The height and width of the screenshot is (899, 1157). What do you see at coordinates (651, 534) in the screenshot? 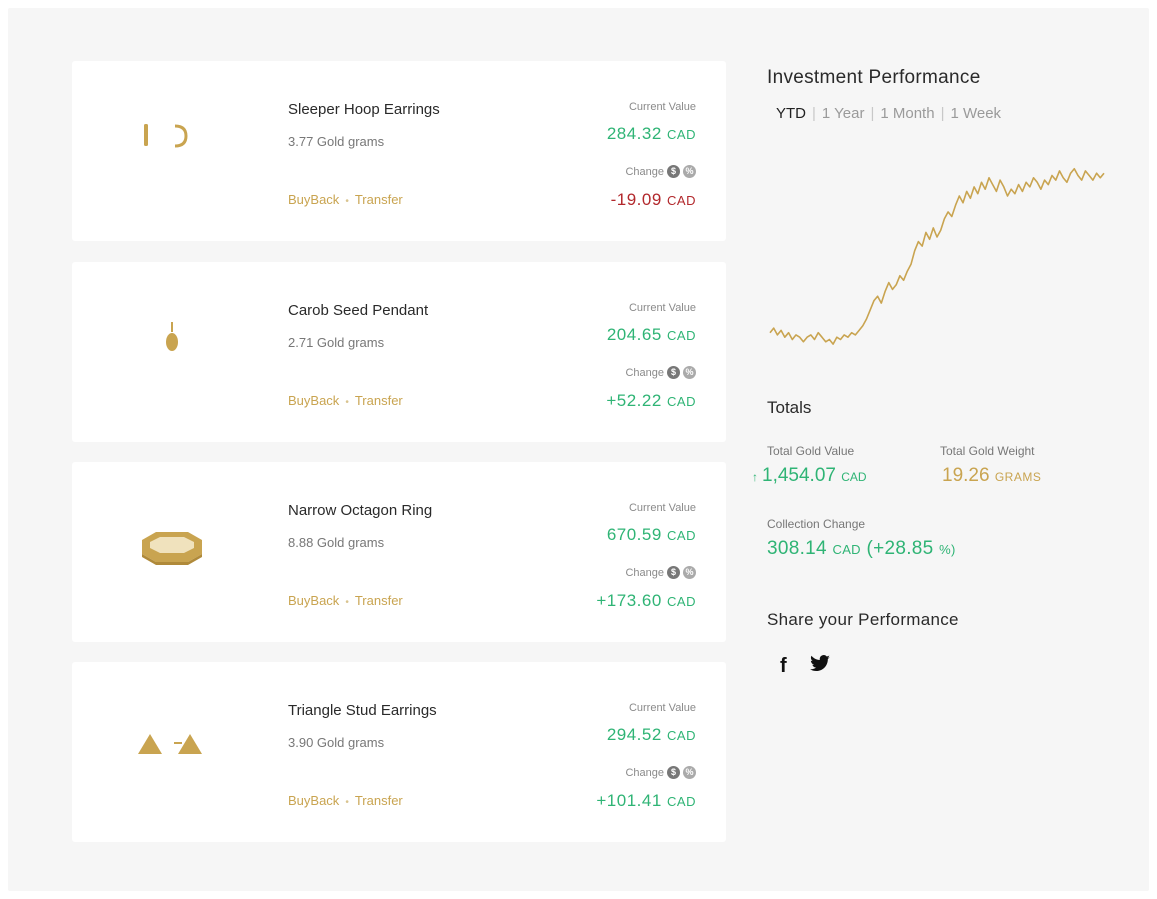
I see `current-value: 670.59 CAD` at bounding box center [651, 534].